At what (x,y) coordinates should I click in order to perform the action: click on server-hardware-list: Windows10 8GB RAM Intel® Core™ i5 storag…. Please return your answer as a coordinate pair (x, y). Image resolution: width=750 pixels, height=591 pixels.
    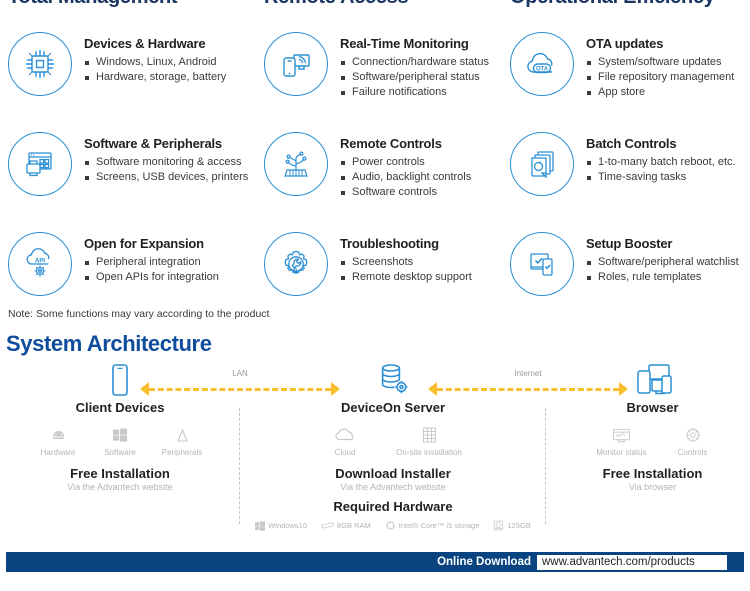
    Looking at the image, I should click on (393, 525).